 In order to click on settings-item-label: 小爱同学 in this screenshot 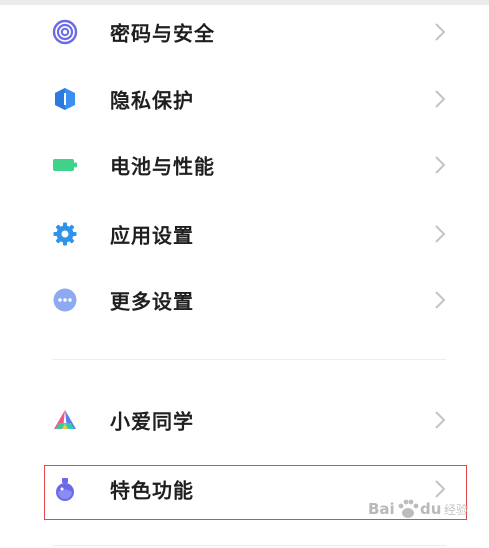, I will do `click(152, 421)`.